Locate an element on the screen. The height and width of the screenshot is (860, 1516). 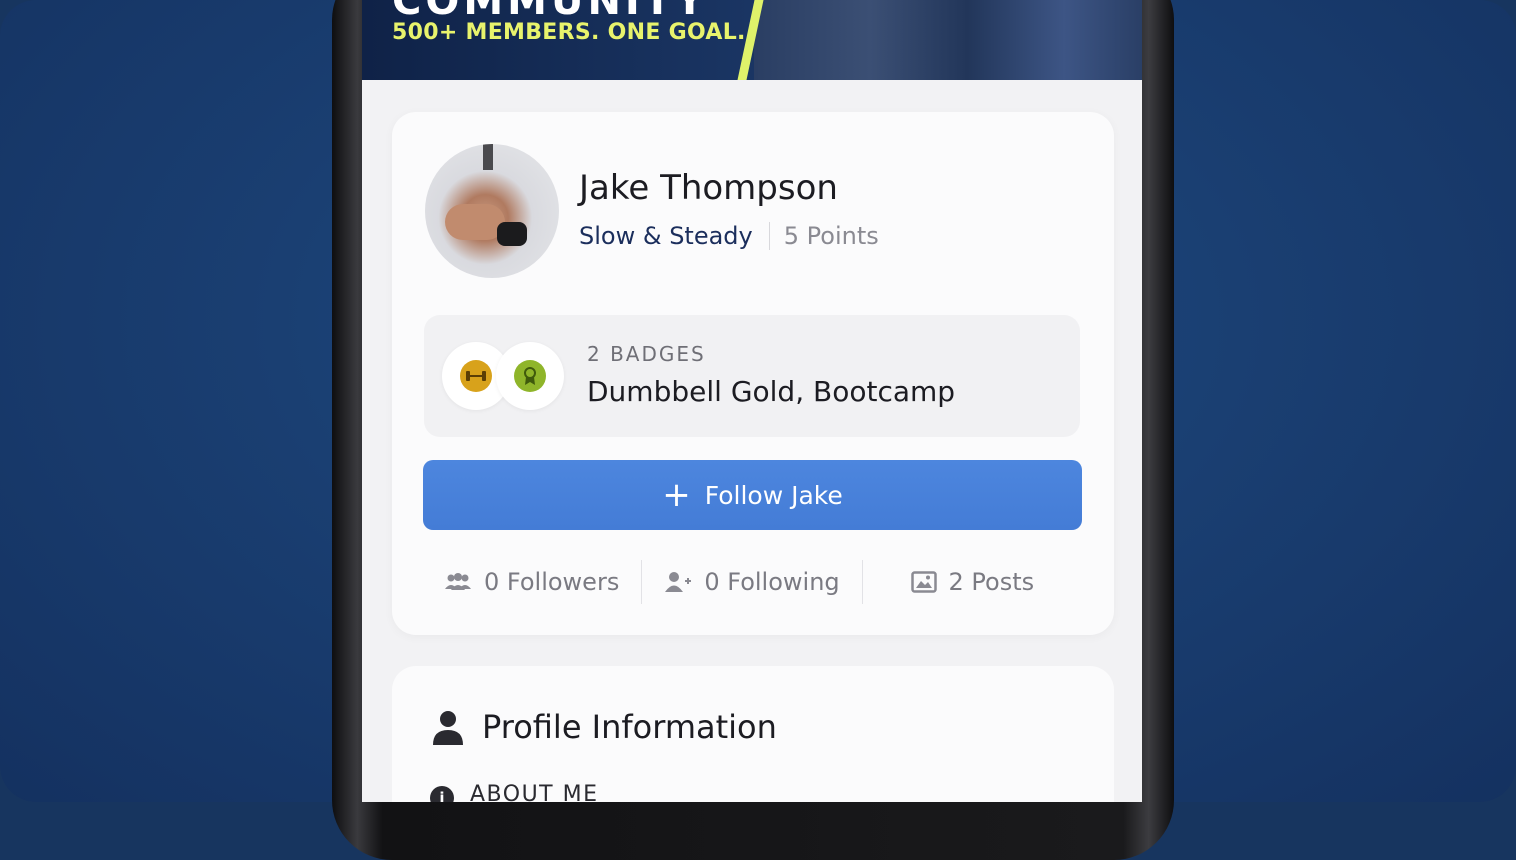
following-stat: 0 Following is located at coordinates (751, 582).